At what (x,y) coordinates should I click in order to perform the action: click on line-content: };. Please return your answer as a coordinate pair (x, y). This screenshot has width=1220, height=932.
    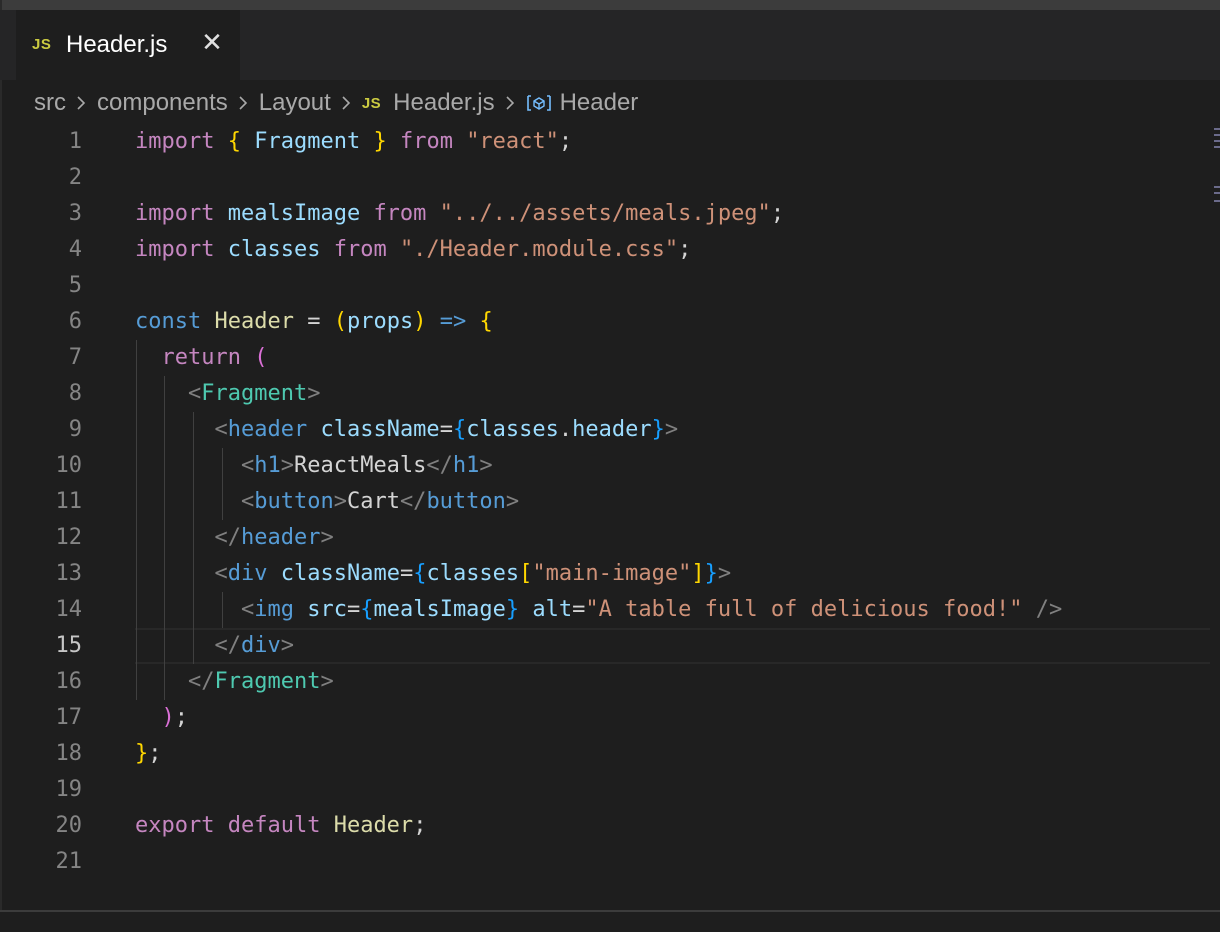
    Looking at the image, I should click on (148, 754).